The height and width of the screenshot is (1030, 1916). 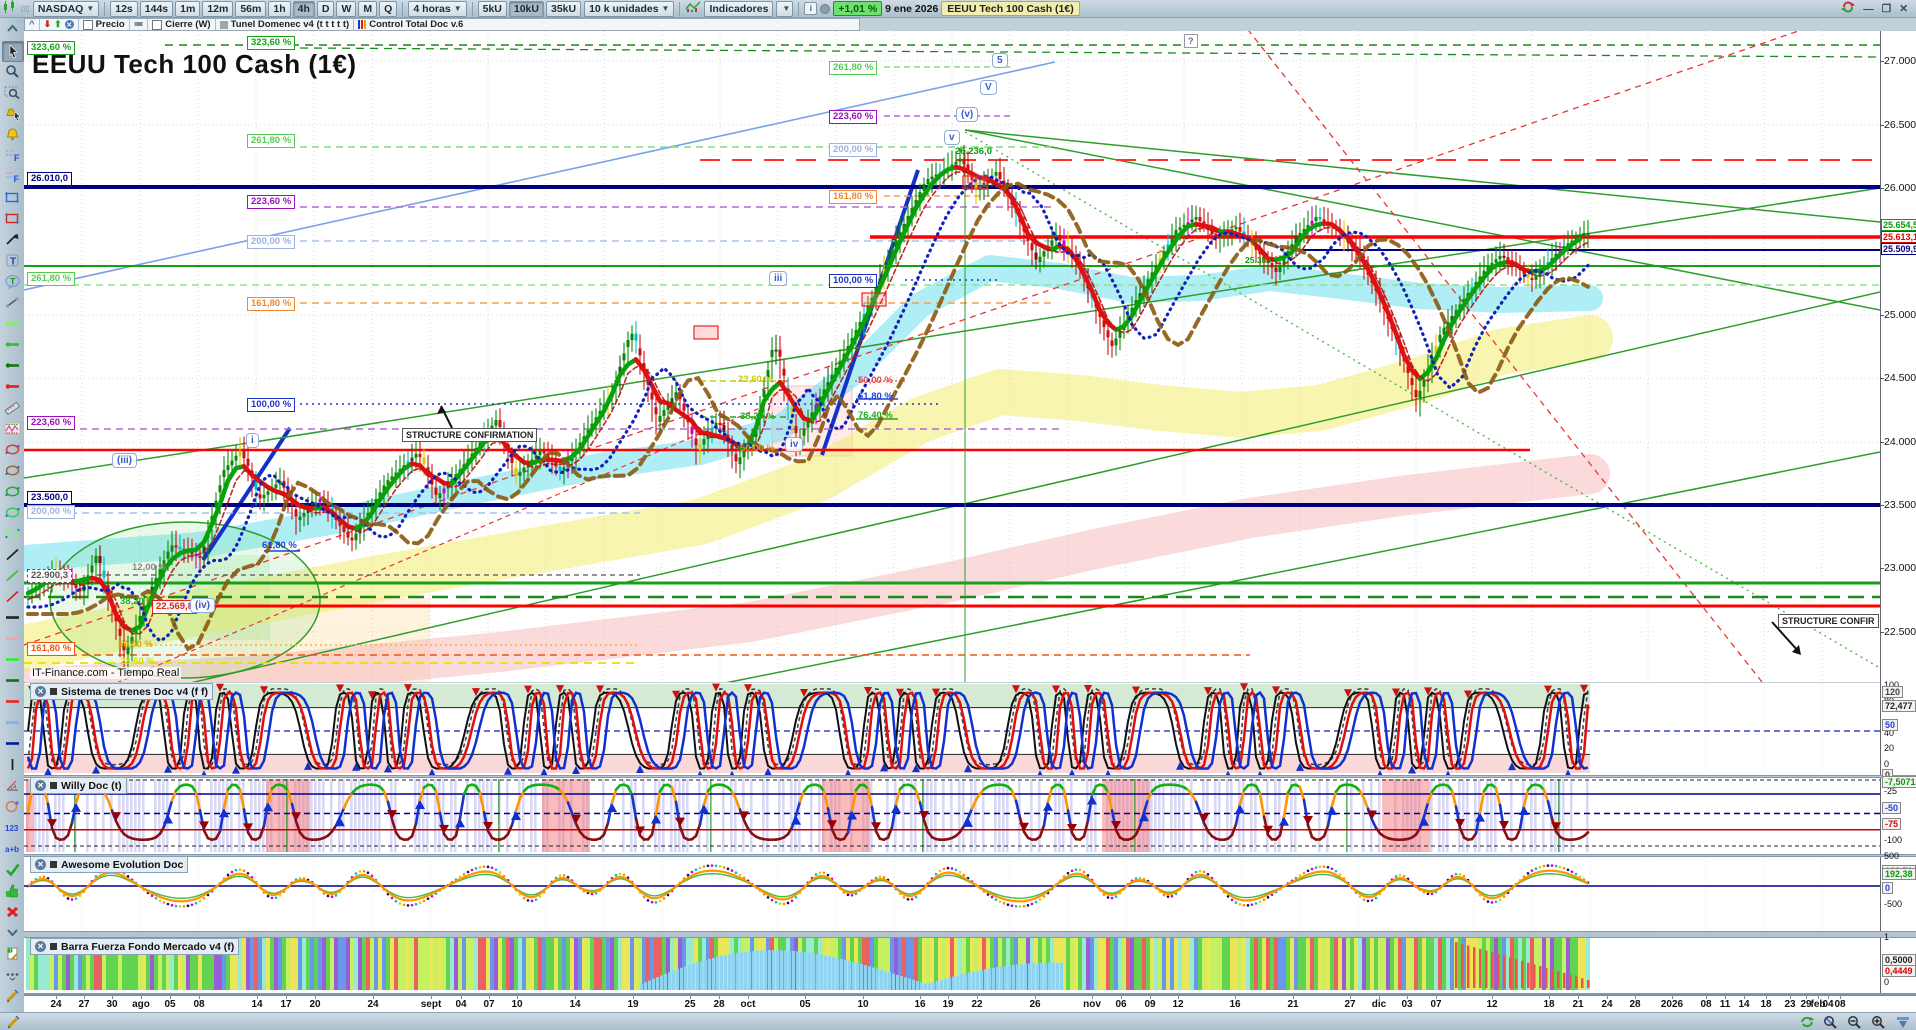 I want to click on pattern-tool, so click(x=12, y=428).